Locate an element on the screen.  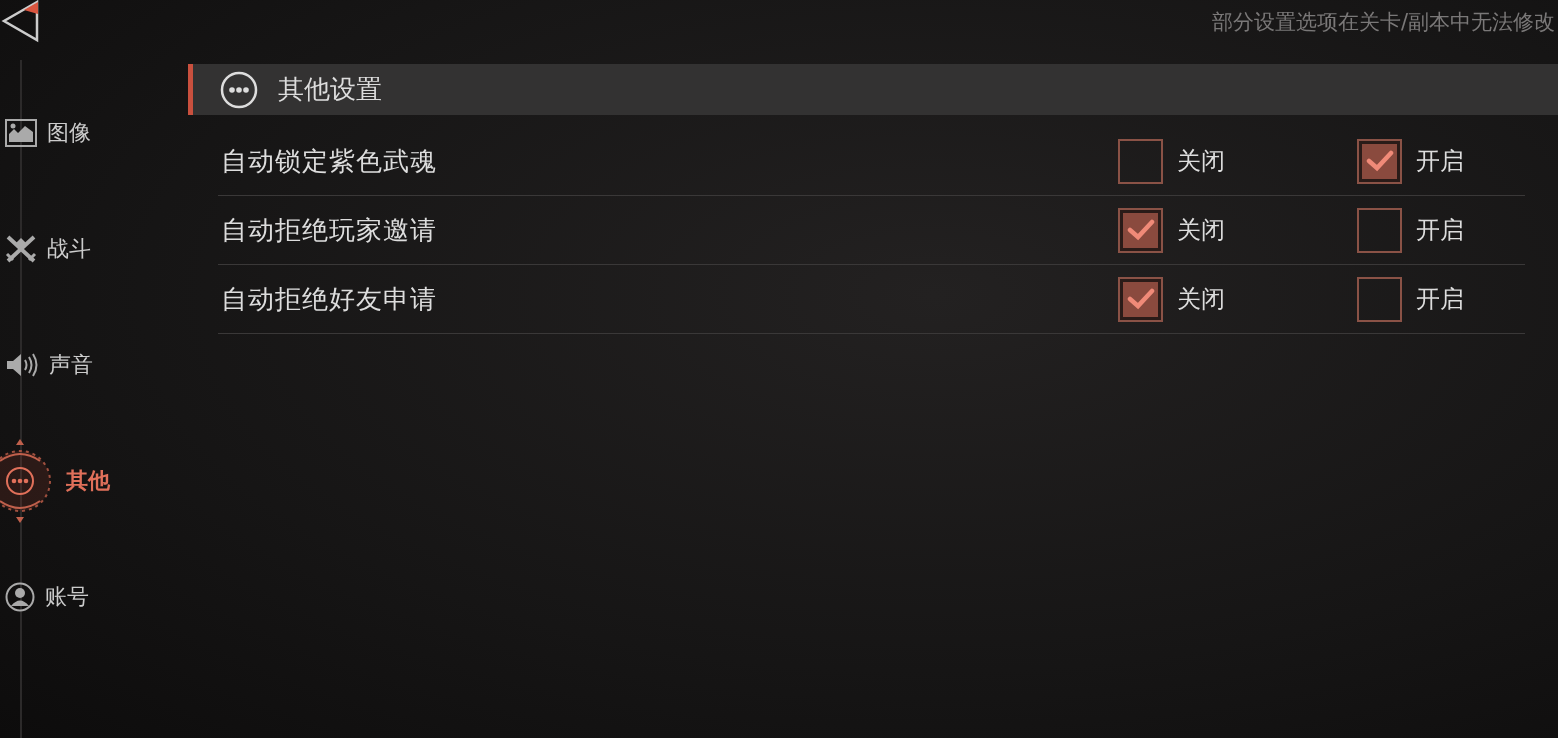
speaker-icon is located at coordinates (22, 365).